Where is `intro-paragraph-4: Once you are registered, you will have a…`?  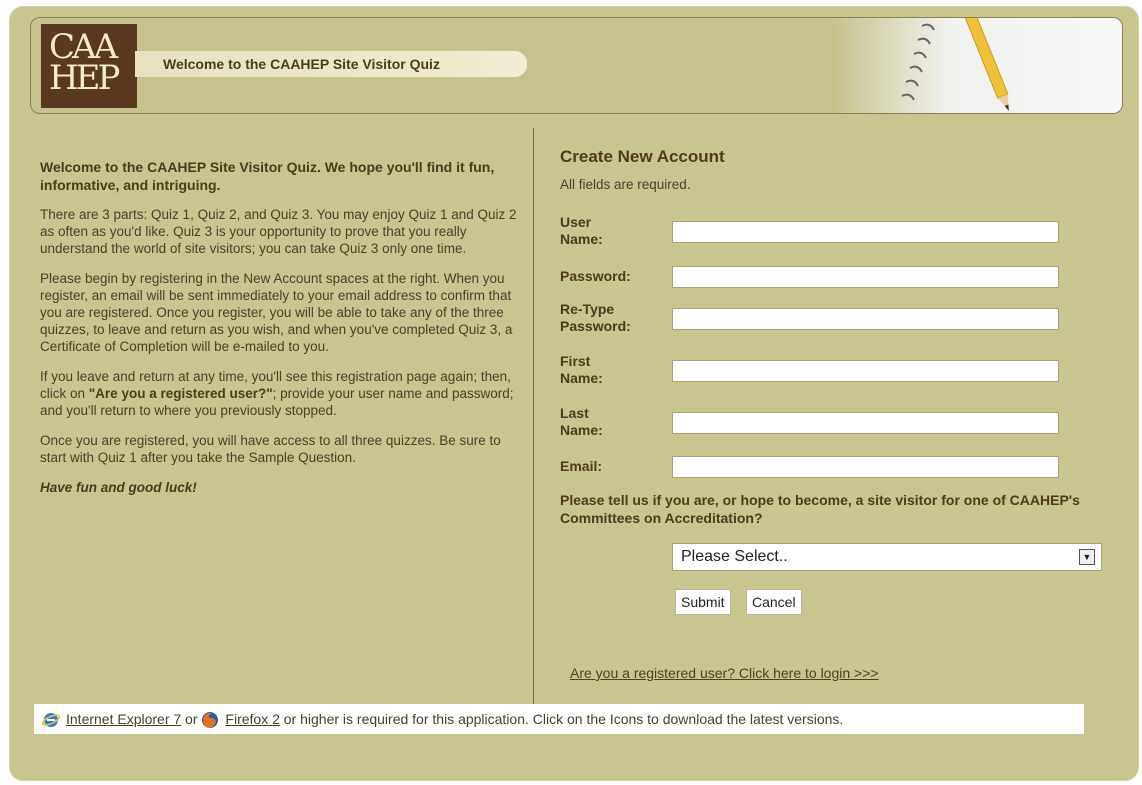 intro-paragraph-4: Once you are registered, you will have a… is located at coordinates (270, 449).